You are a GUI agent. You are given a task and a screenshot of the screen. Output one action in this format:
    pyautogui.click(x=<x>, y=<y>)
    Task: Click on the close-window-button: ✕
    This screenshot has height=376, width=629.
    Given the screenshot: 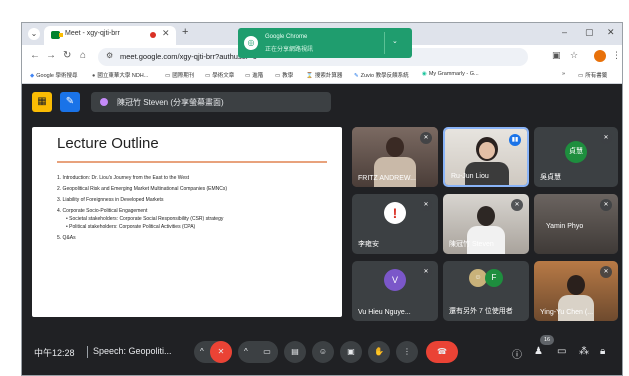 What is the action you would take?
    pyautogui.click(x=611, y=32)
    